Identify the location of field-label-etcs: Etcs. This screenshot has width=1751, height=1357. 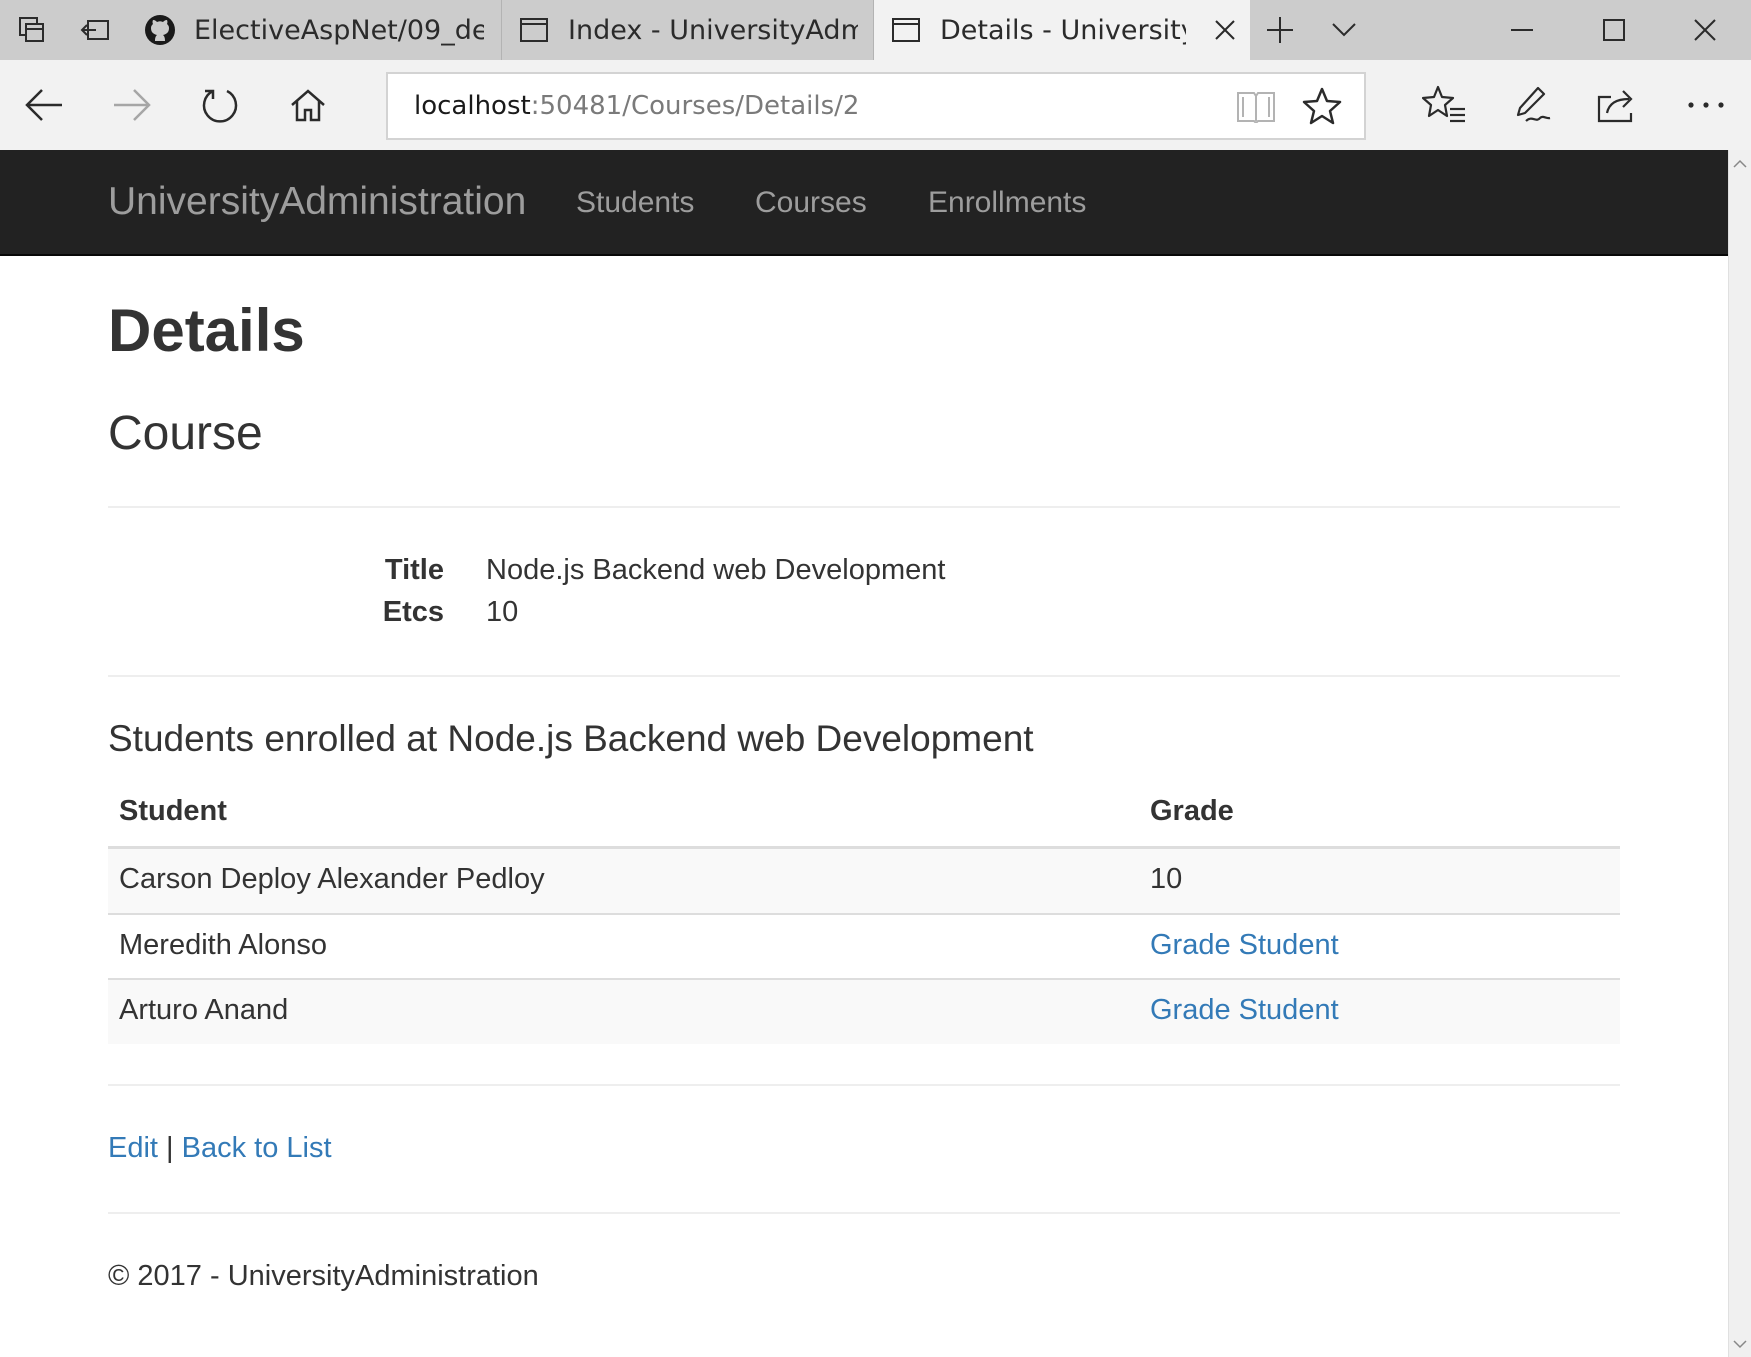
(413, 612).